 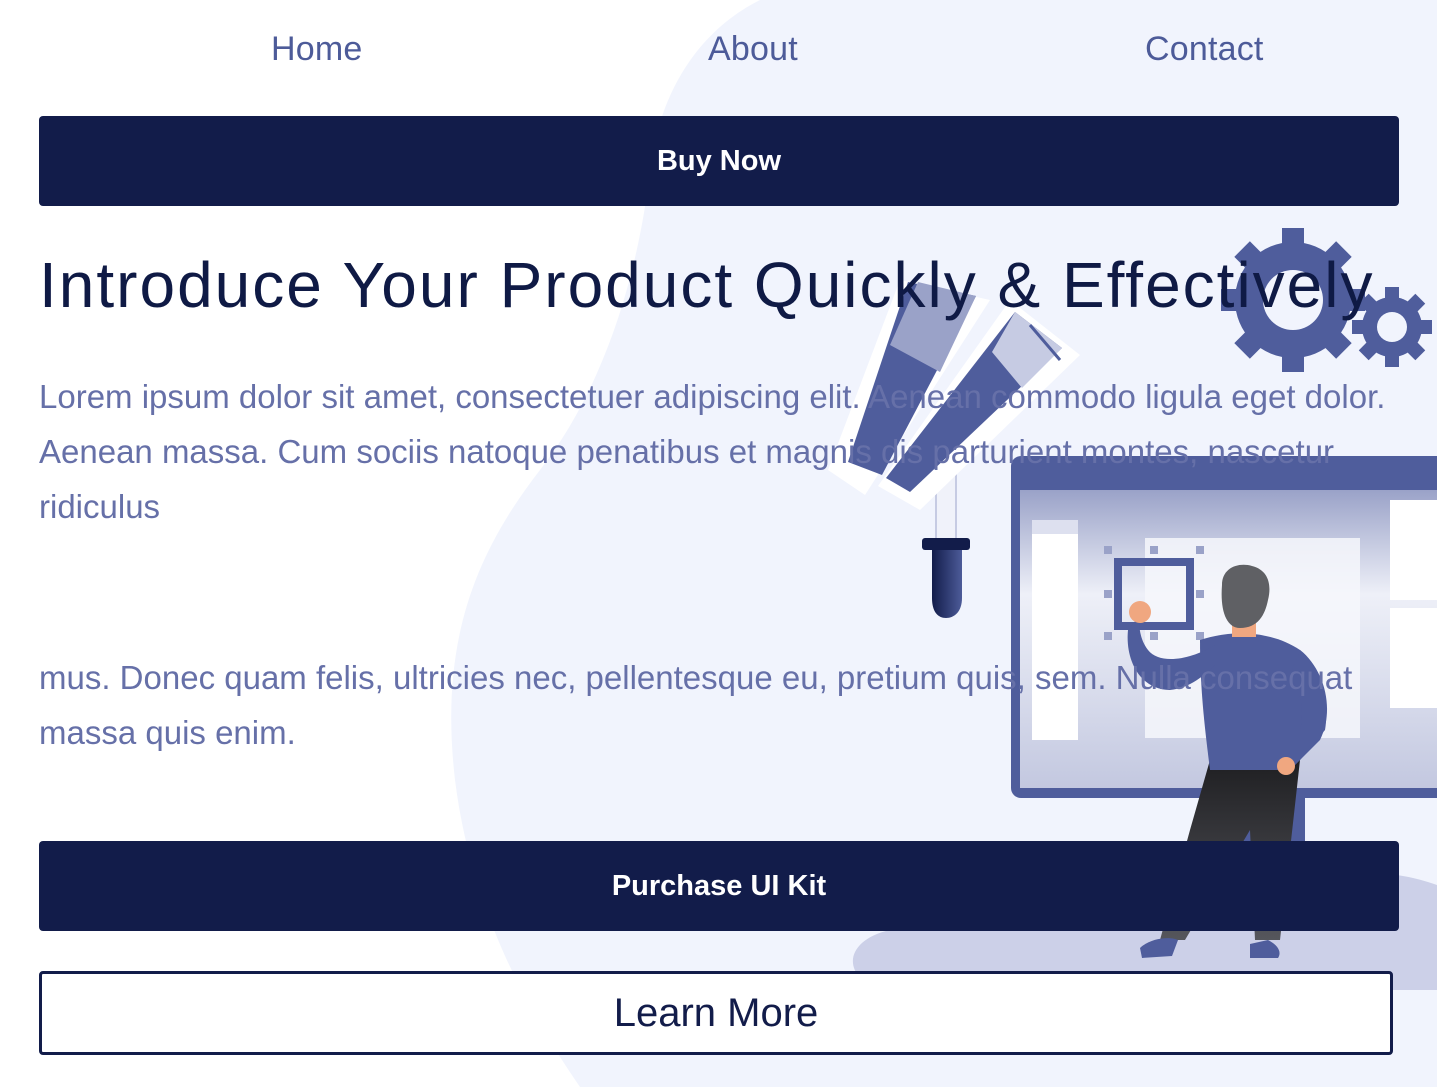 What do you see at coordinates (317, 49) in the screenshot?
I see `nav-link-home: Home` at bounding box center [317, 49].